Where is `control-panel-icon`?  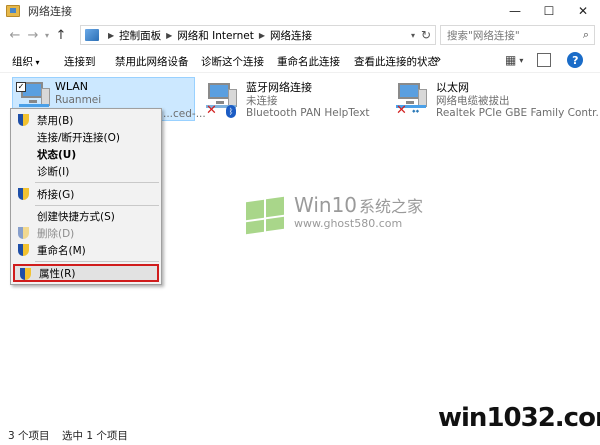
control-panel-icon is located at coordinates (92, 35).